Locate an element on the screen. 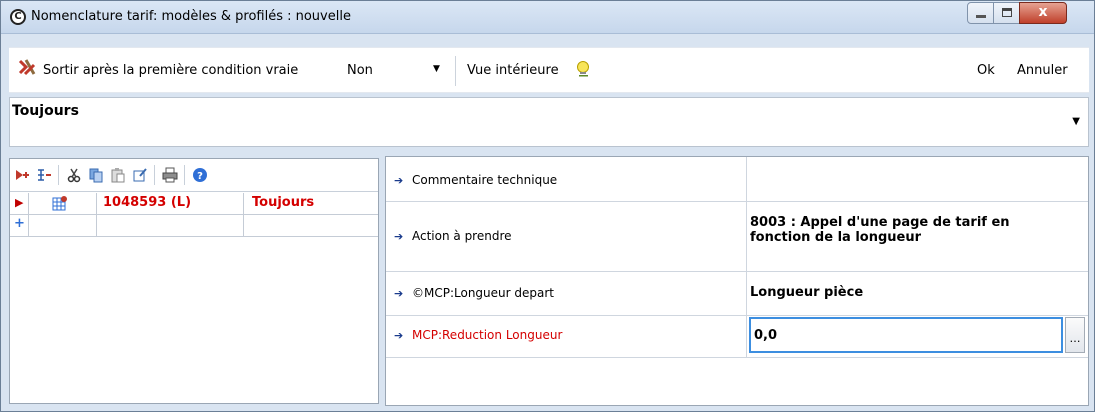 This screenshot has width=1097, height=414. table-row: ▶ 1048593 (L) Toujours is located at coordinates (194, 204).